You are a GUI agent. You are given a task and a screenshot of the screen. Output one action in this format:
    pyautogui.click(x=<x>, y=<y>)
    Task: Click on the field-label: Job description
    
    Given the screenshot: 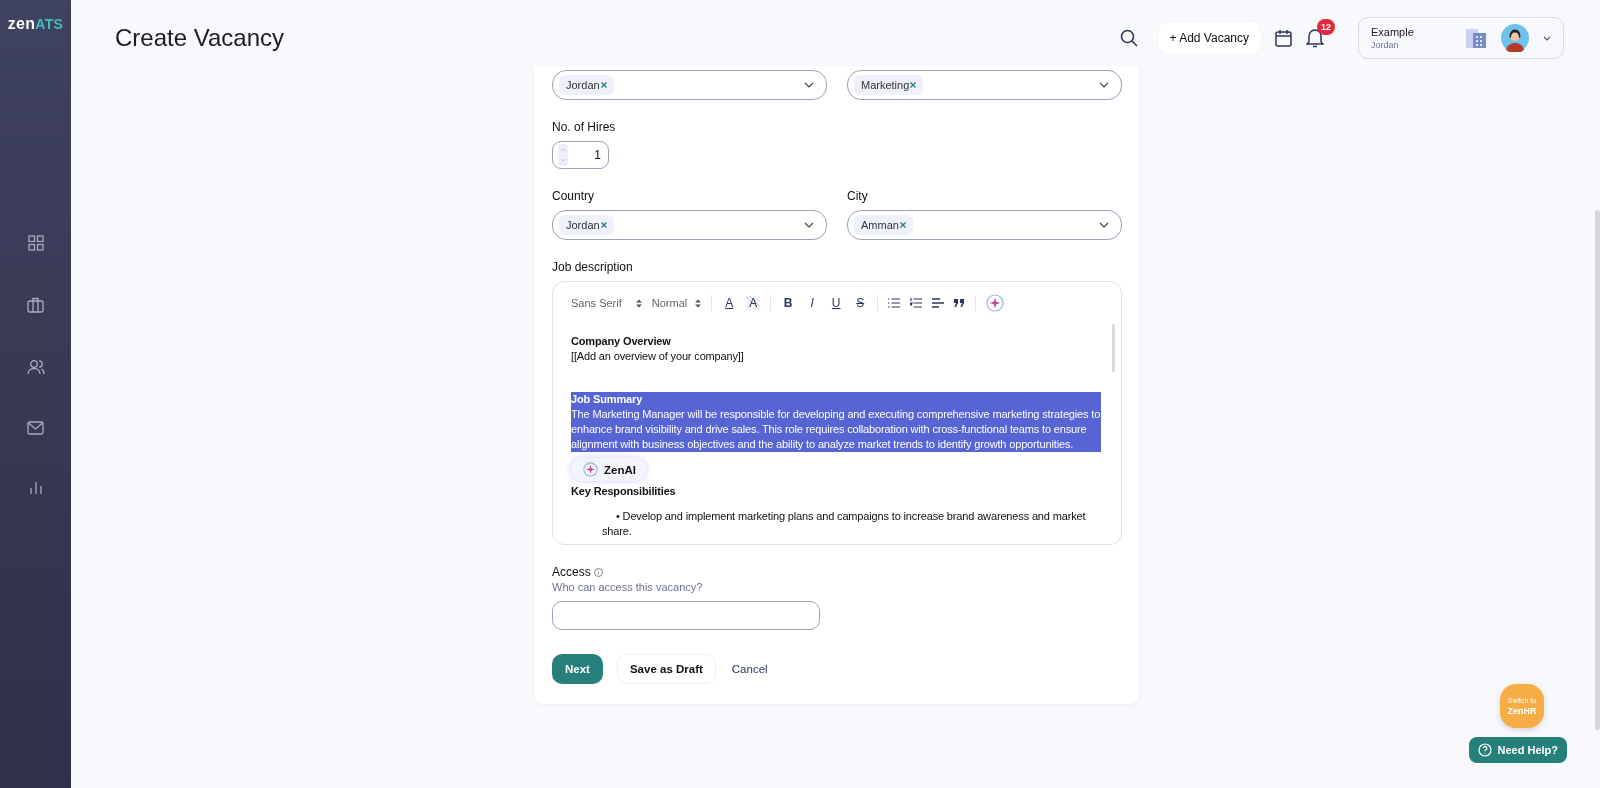 What is the action you would take?
    pyautogui.click(x=593, y=267)
    